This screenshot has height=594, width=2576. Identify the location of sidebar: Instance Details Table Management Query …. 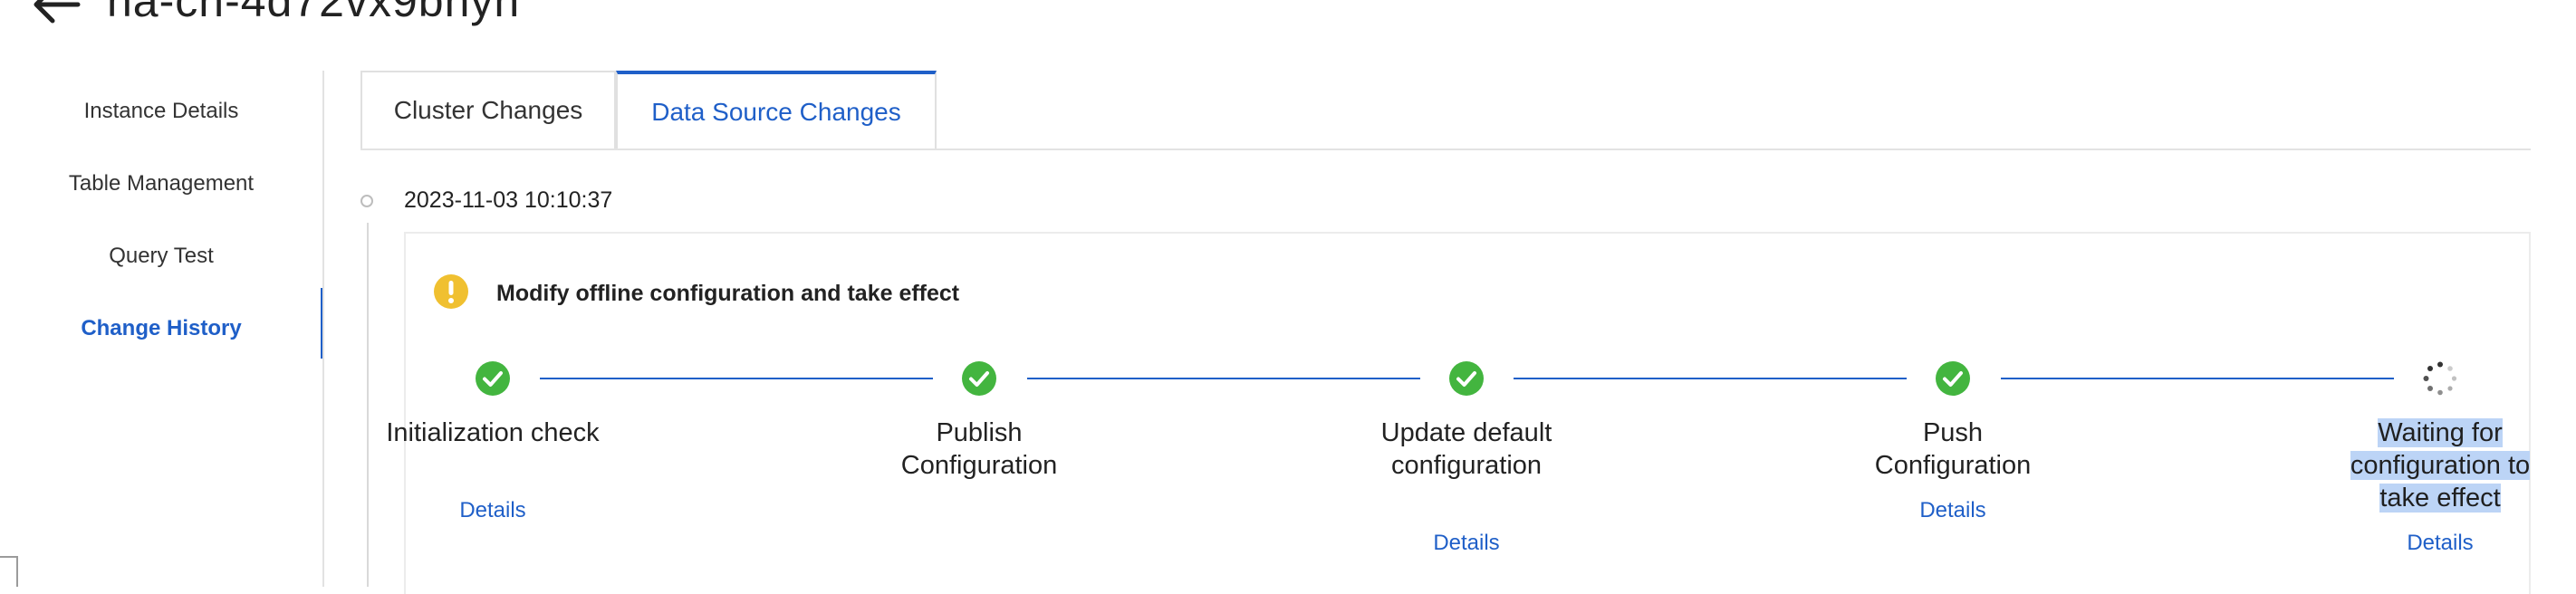
(162, 329).